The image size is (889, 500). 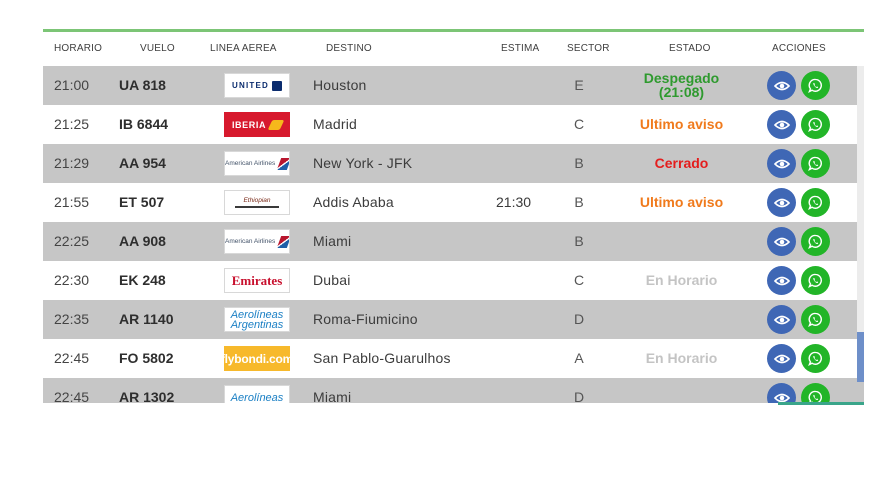 What do you see at coordinates (453, 390) in the screenshot?
I see `table-row: 22:45 AR 1302 Aerolíneas Miami D` at bounding box center [453, 390].